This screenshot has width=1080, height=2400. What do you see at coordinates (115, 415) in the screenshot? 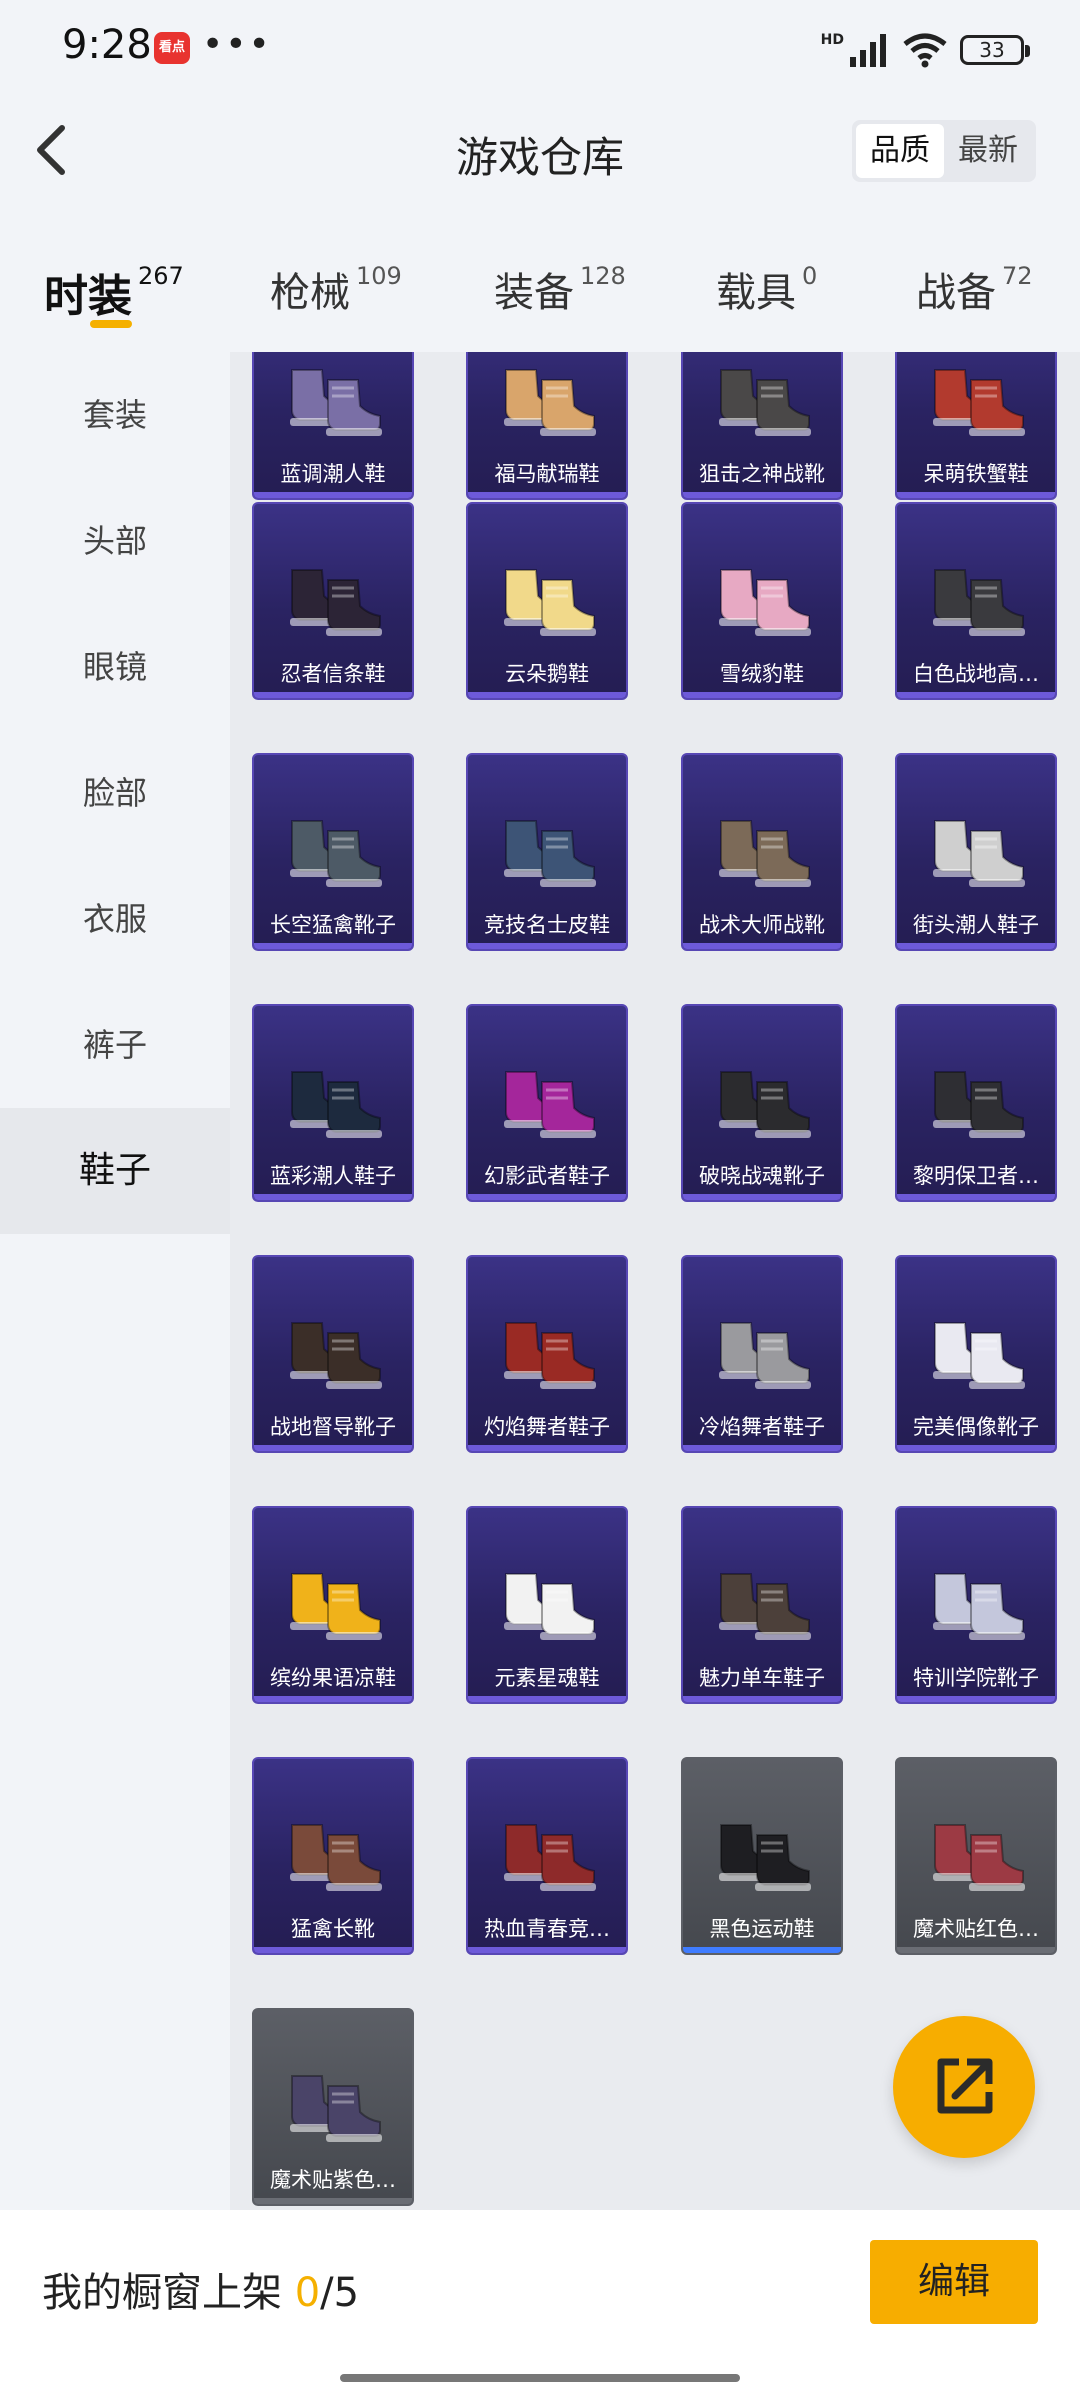
I see `sidebar-item-outfit: 套装` at bounding box center [115, 415].